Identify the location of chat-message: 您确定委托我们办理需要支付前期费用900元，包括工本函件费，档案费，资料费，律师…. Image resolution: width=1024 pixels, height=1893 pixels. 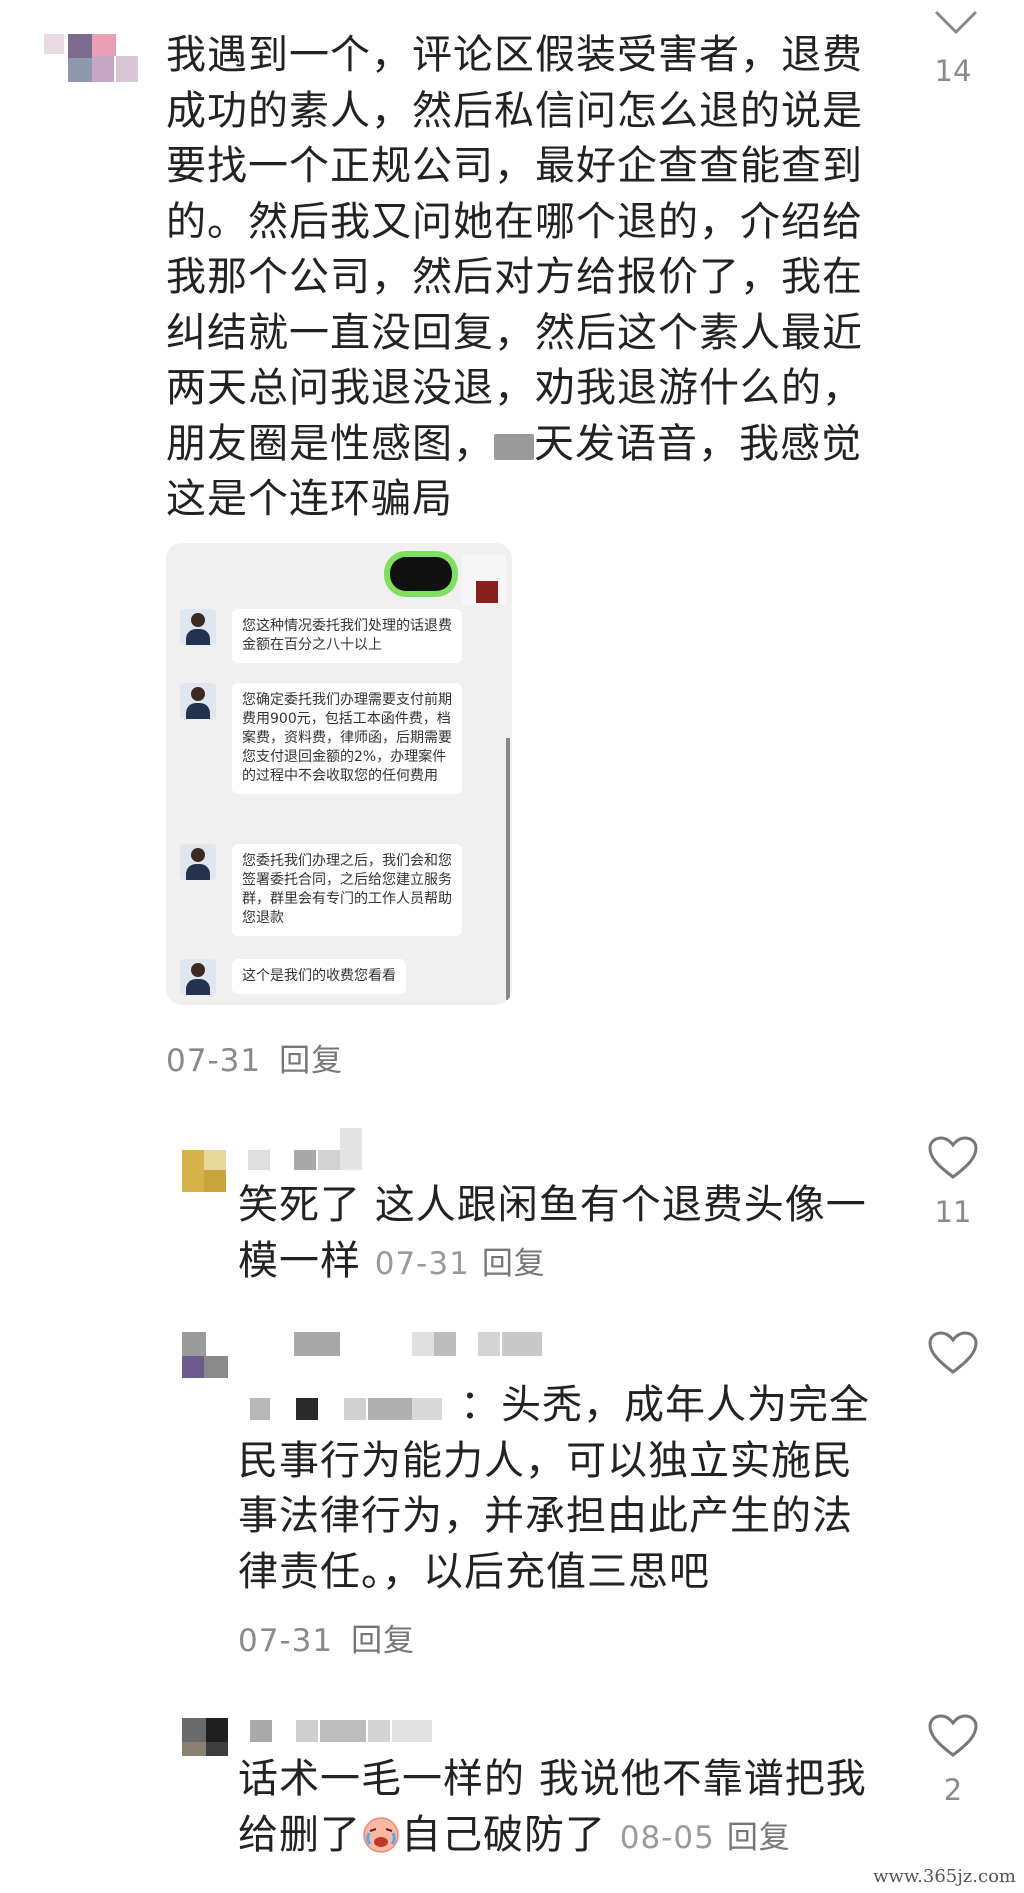
(321, 738).